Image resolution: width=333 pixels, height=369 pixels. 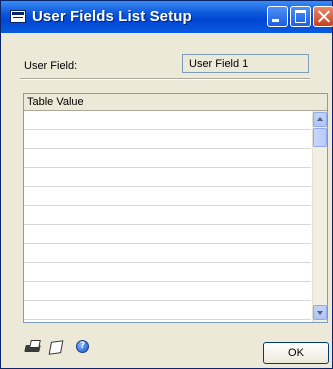 I want to click on note-icon, so click(x=55, y=347).